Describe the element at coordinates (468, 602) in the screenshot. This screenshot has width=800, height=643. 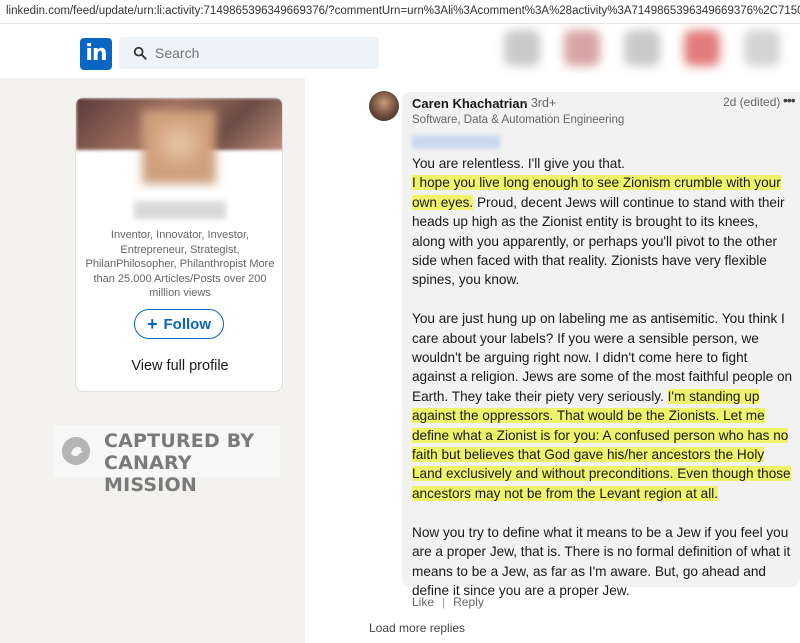
I see `reply-button: Reply` at that location.